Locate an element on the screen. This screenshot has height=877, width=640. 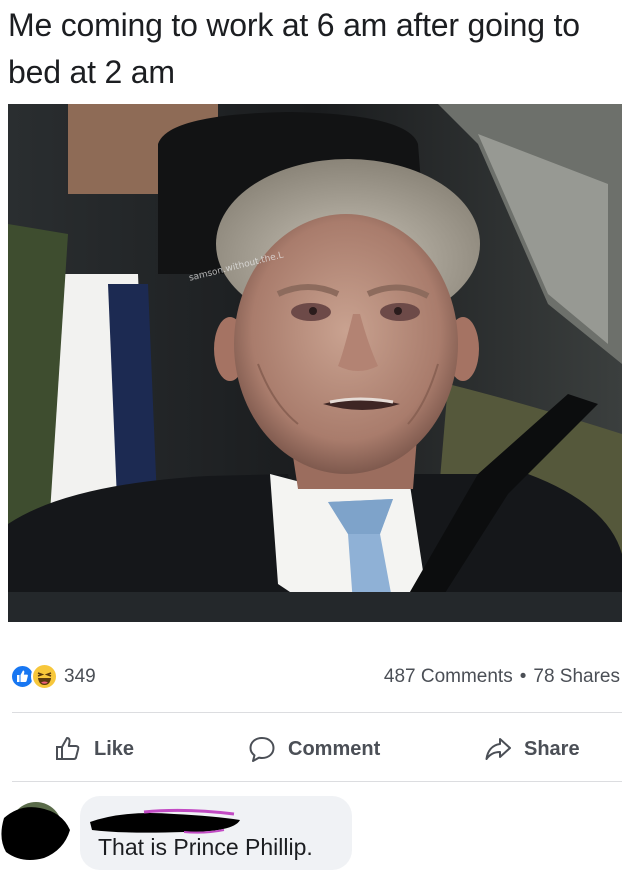
engagement-stats: 487 Comments • 78 Shares is located at coordinates (502, 677).